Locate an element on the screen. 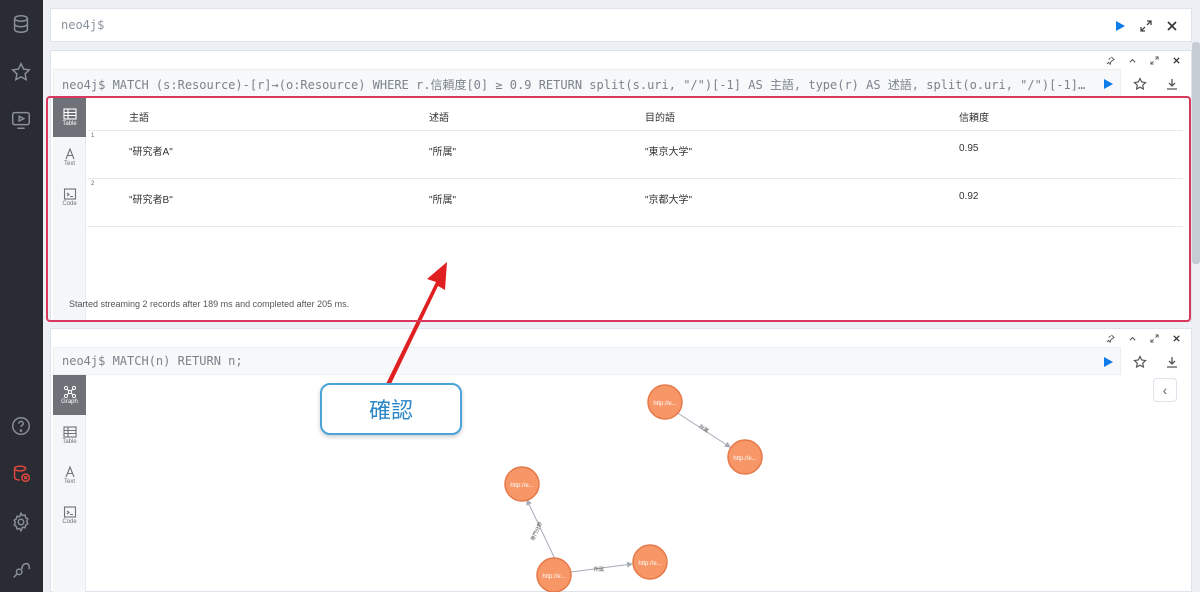  callout-label: 確認 is located at coordinates (391, 409).